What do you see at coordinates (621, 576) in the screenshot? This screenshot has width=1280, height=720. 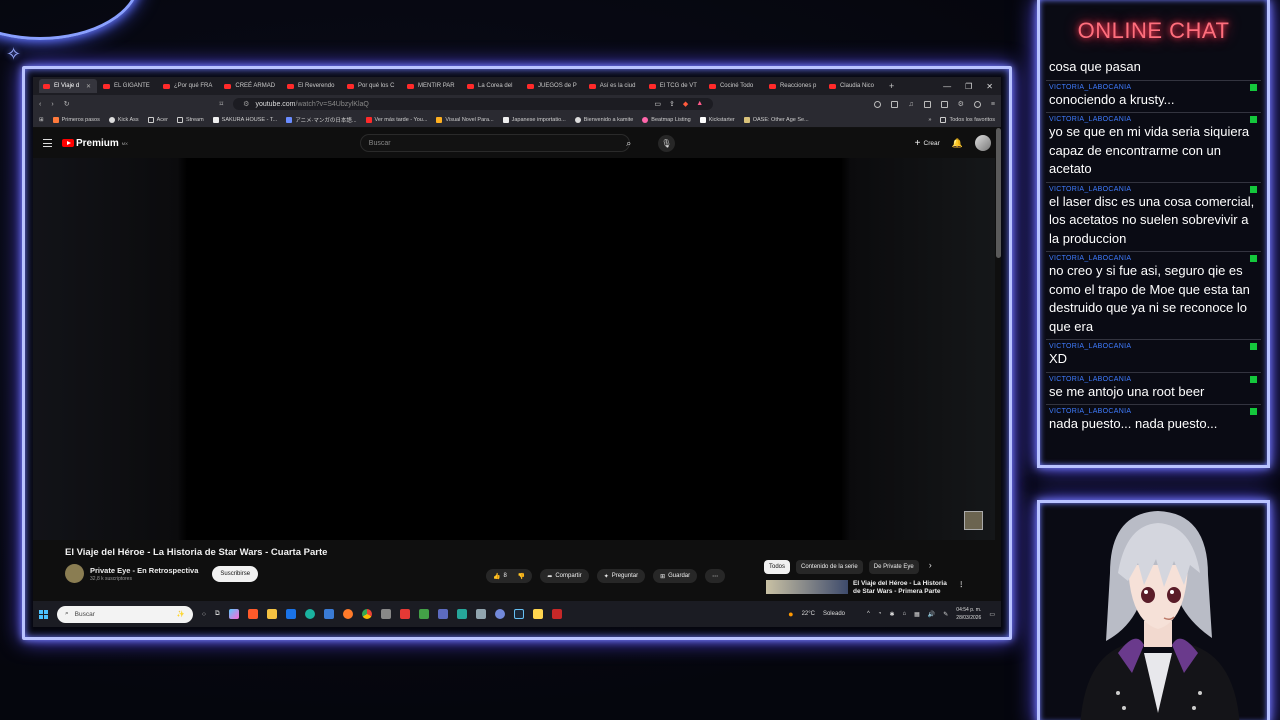 I see `ask-button: ✦ Preguntar` at bounding box center [621, 576].